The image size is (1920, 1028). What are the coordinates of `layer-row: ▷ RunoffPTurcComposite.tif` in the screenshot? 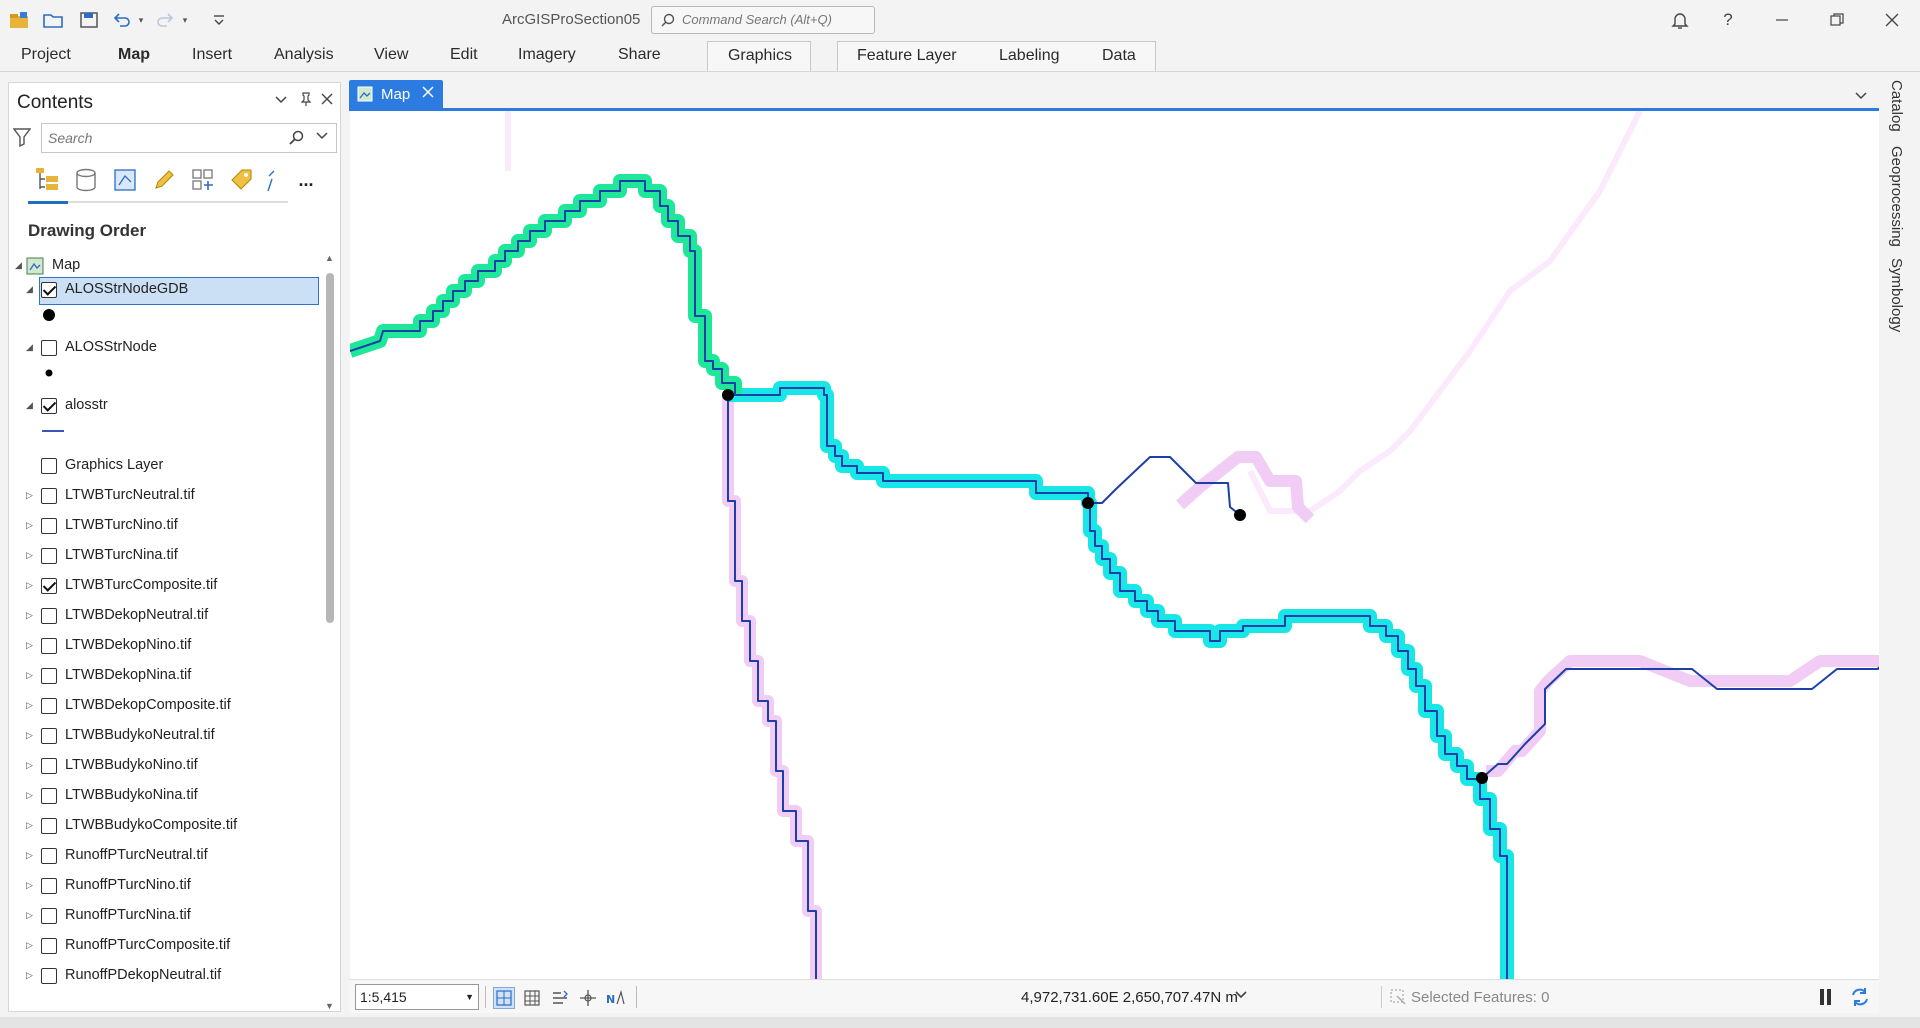 It's located at (164, 946).